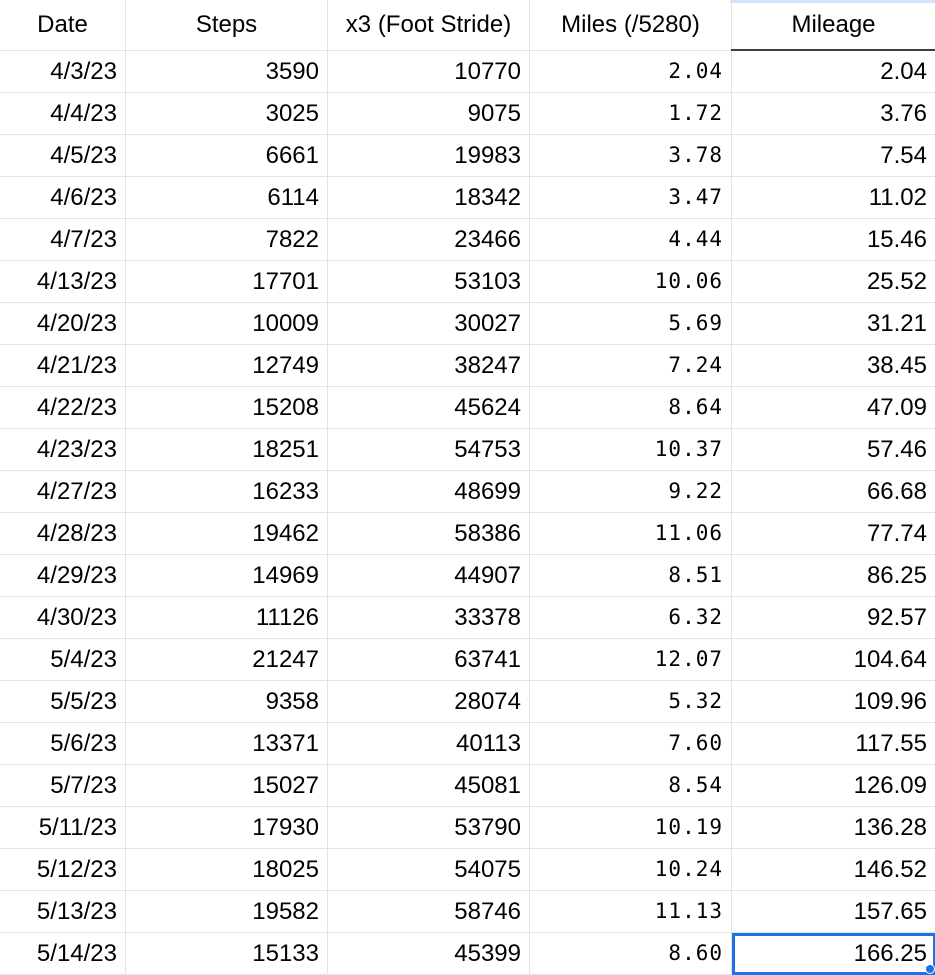 This screenshot has width=935, height=975. Describe the element at coordinates (429, 828) in the screenshot. I see `cell-stride: 53790` at that location.